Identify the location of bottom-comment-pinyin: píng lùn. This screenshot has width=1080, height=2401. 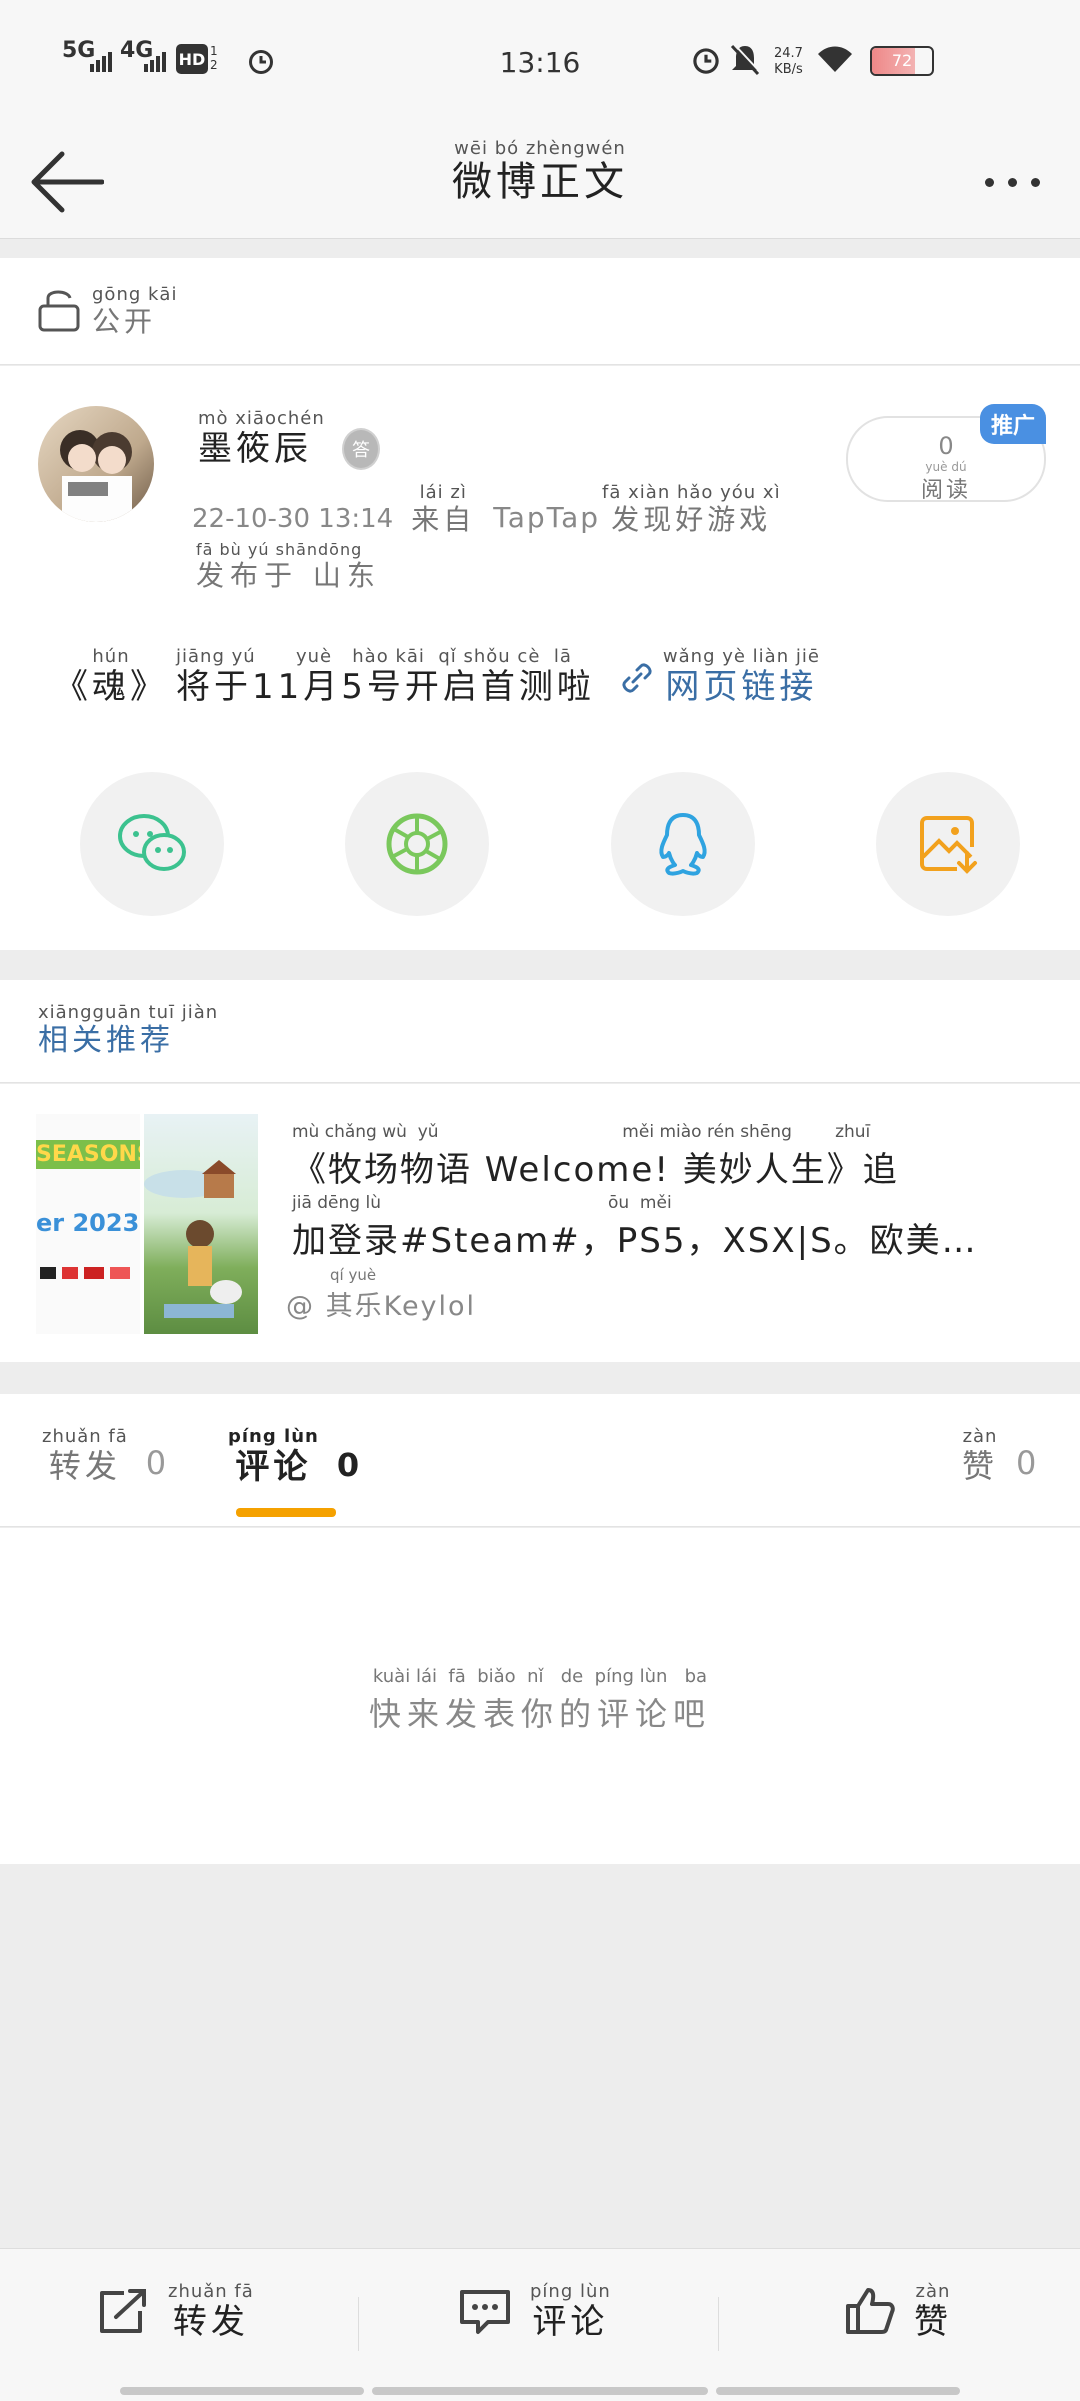
(570, 2291).